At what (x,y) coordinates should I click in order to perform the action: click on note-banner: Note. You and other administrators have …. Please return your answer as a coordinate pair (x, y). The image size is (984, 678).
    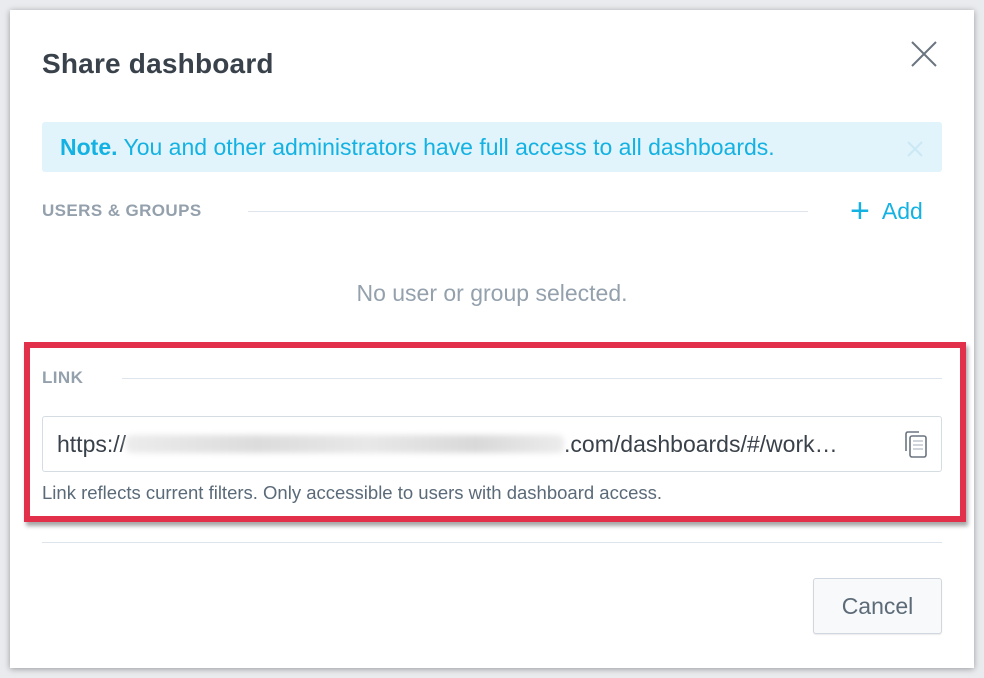
    Looking at the image, I should click on (492, 147).